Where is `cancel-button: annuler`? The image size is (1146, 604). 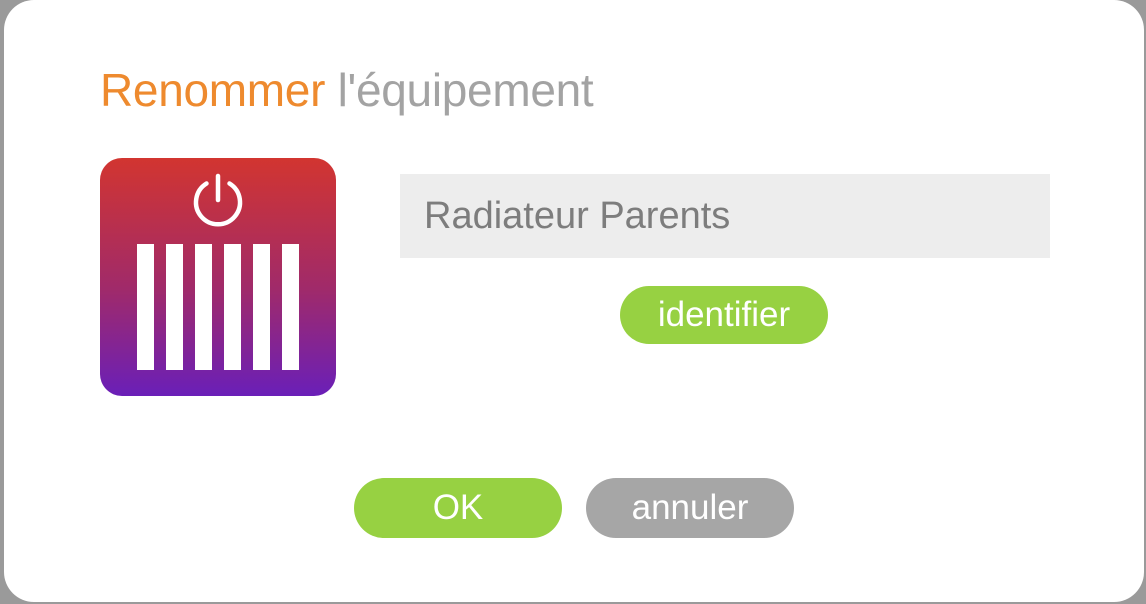
cancel-button: annuler is located at coordinates (690, 508).